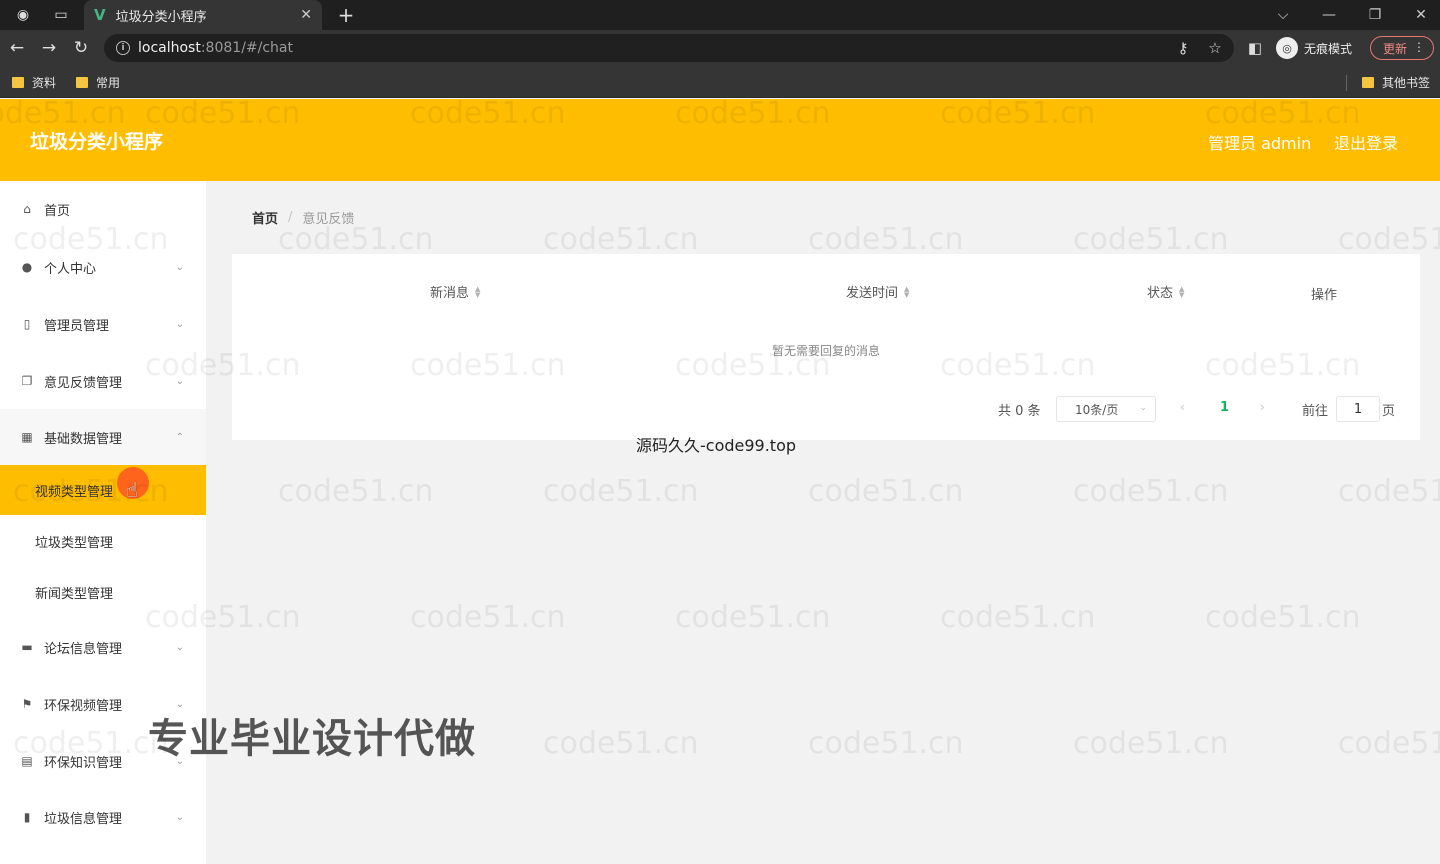 The width and height of the screenshot is (1440, 864). I want to click on breadcrumb-current: 意见反馈, so click(328, 219).